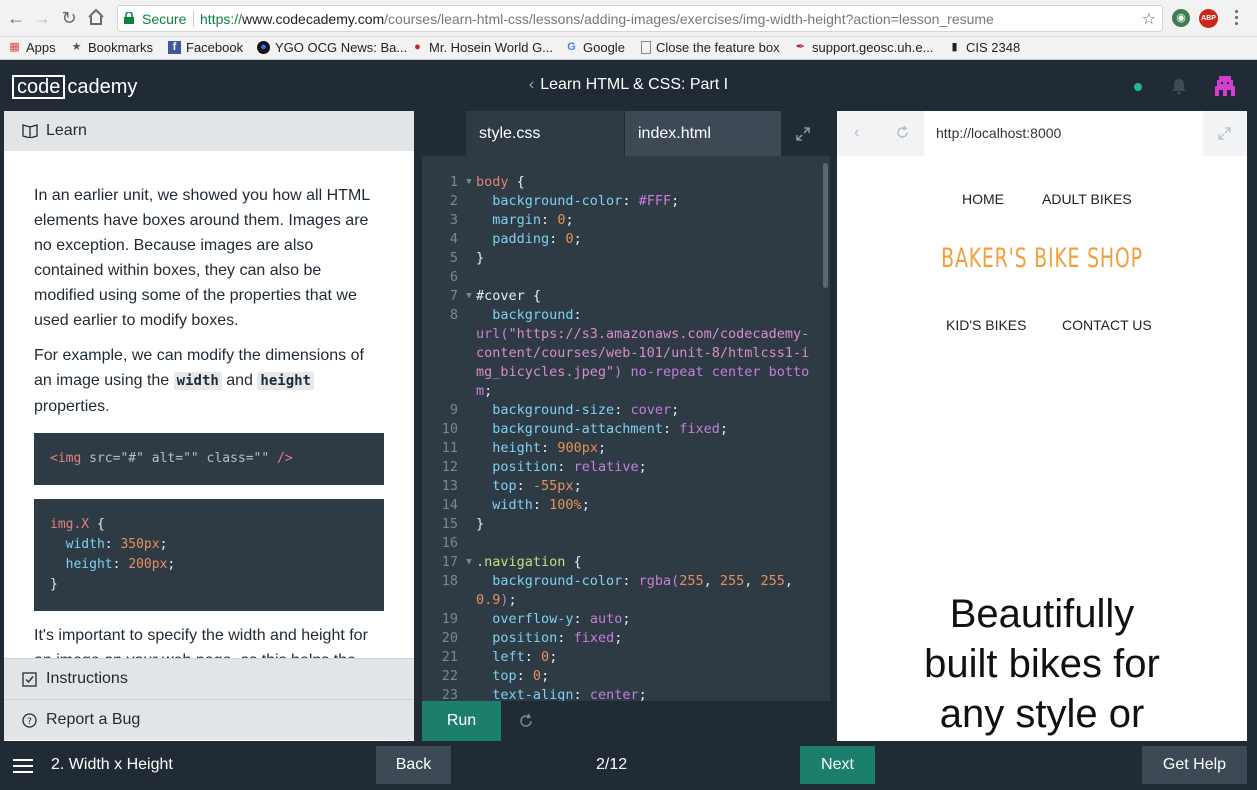  What do you see at coordinates (263, 47) in the screenshot?
I see `ygo-icon: ●` at bounding box center [263, 47].